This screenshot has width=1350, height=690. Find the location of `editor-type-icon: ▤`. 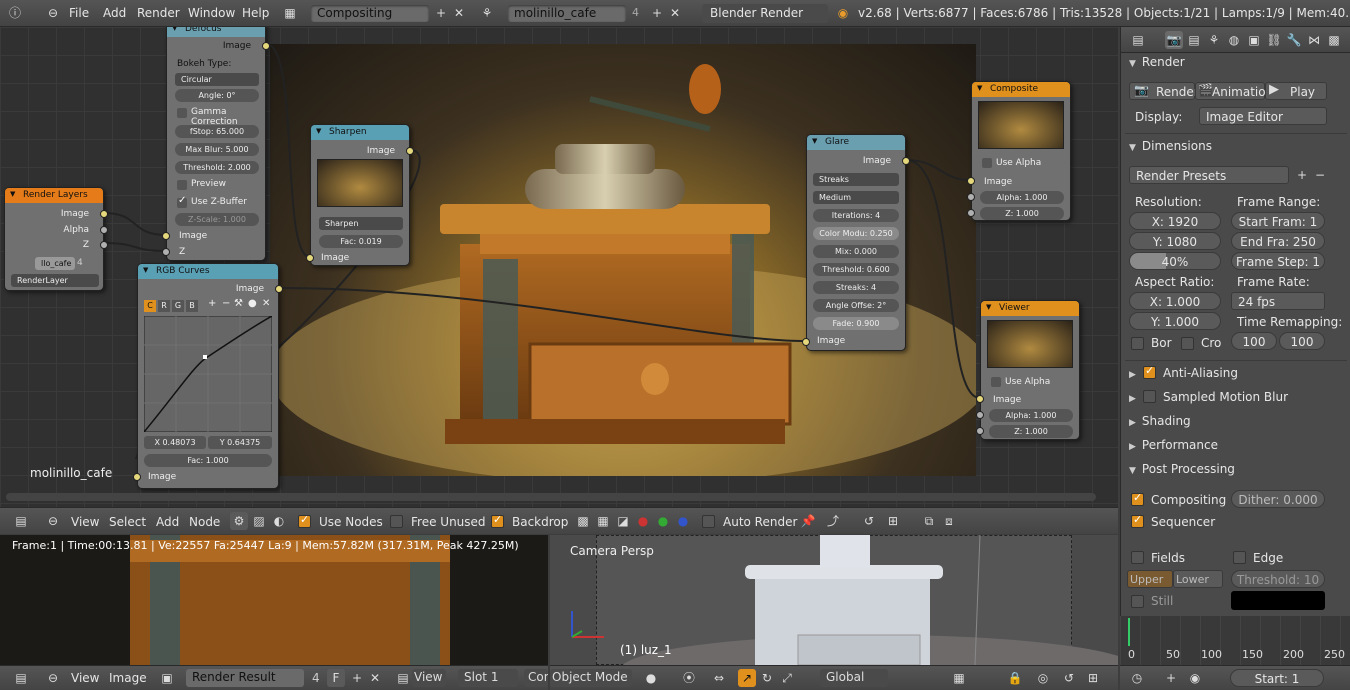

editor-type-icon: ▤ is located at coordinates (21, 521).